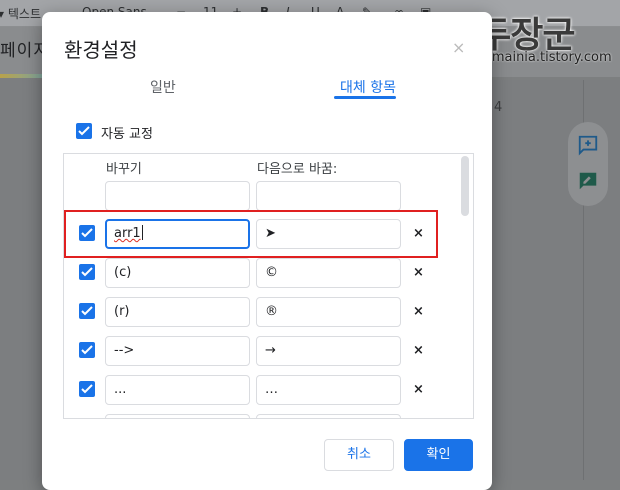 The height and width of the screenshot is (490, 620). Describe the element at coordinates (359, 455) in the screenshot. I see `cancel-button: 취소` at that location.